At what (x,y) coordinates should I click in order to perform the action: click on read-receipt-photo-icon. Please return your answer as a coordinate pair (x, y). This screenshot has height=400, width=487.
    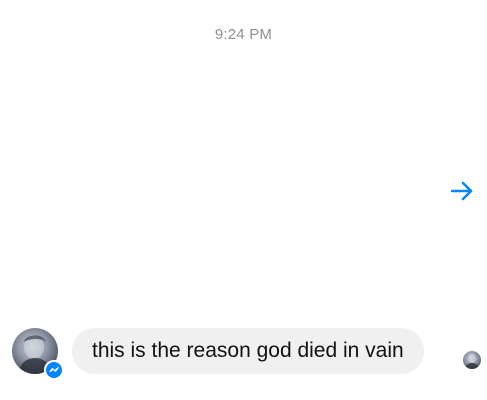
    Looking at the image, I should click on (472, 361).